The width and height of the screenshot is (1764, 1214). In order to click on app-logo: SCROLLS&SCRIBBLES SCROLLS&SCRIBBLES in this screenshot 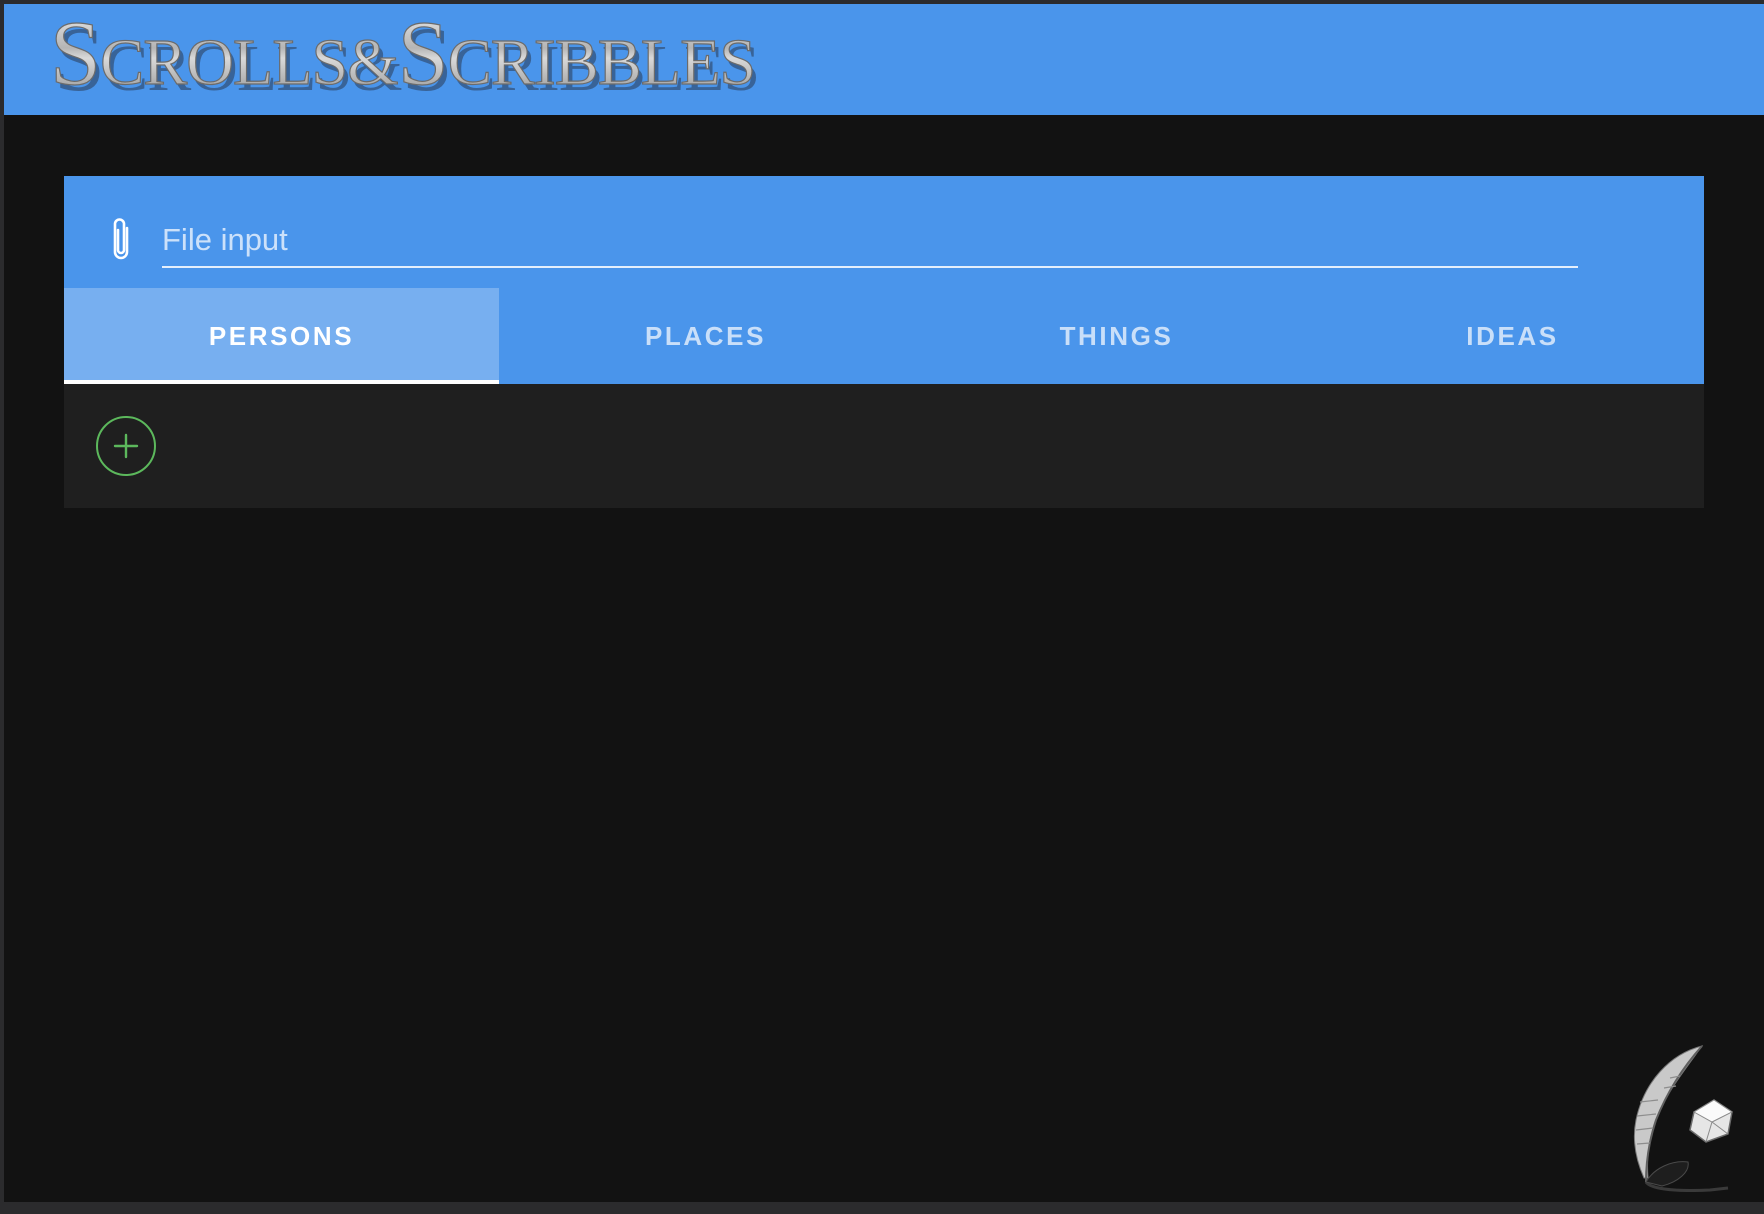, I will do `click(404, 60)`.